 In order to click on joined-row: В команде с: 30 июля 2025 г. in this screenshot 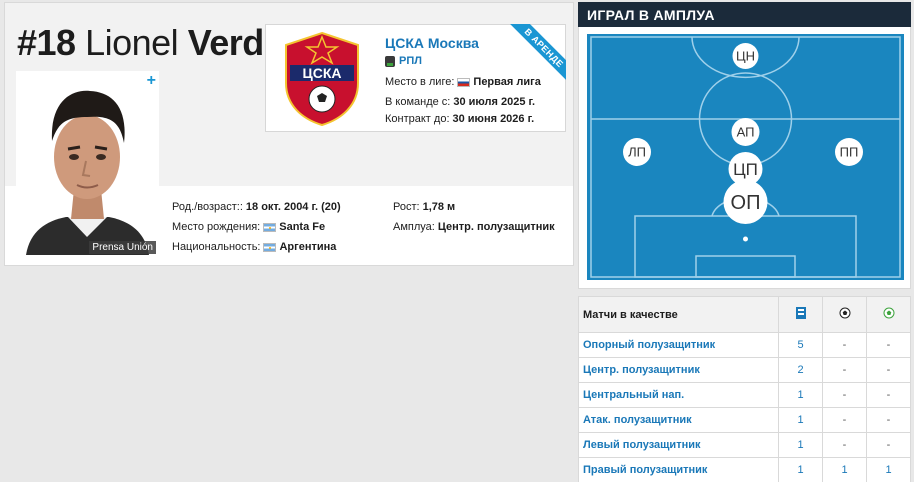, I will do `click(460, 102)`.